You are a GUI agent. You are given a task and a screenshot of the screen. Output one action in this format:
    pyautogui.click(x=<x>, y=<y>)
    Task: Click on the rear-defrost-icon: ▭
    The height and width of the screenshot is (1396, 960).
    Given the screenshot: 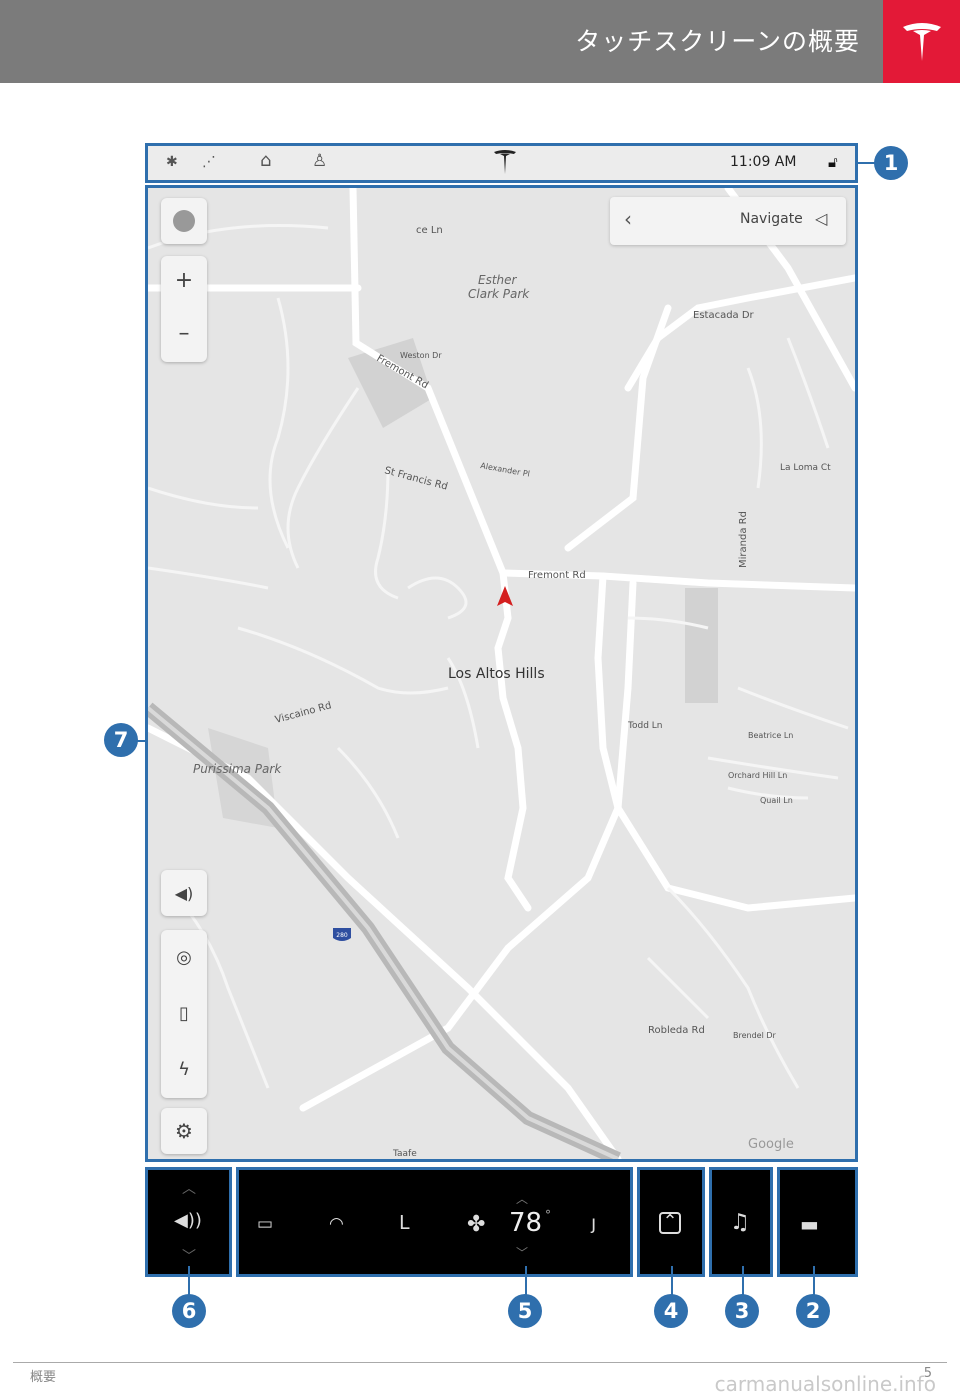 What is the action you would take?
    pyautogui.click(x=265, y=1224)
    